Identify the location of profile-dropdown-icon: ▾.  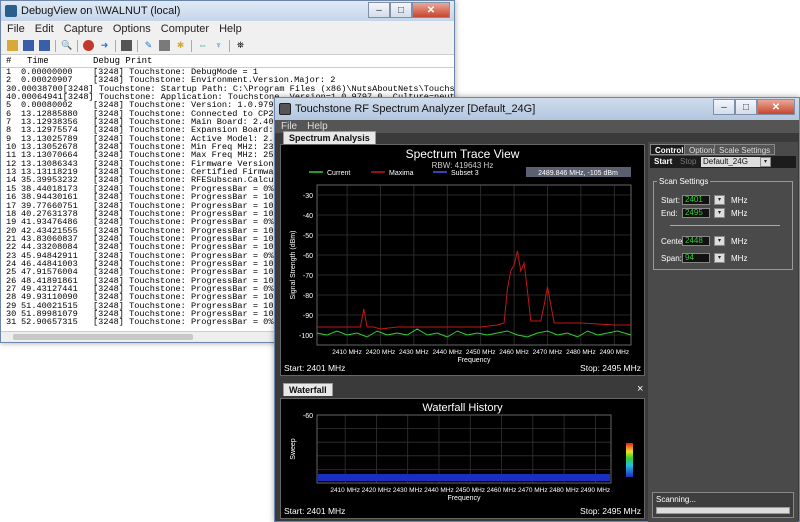
(765, 162).